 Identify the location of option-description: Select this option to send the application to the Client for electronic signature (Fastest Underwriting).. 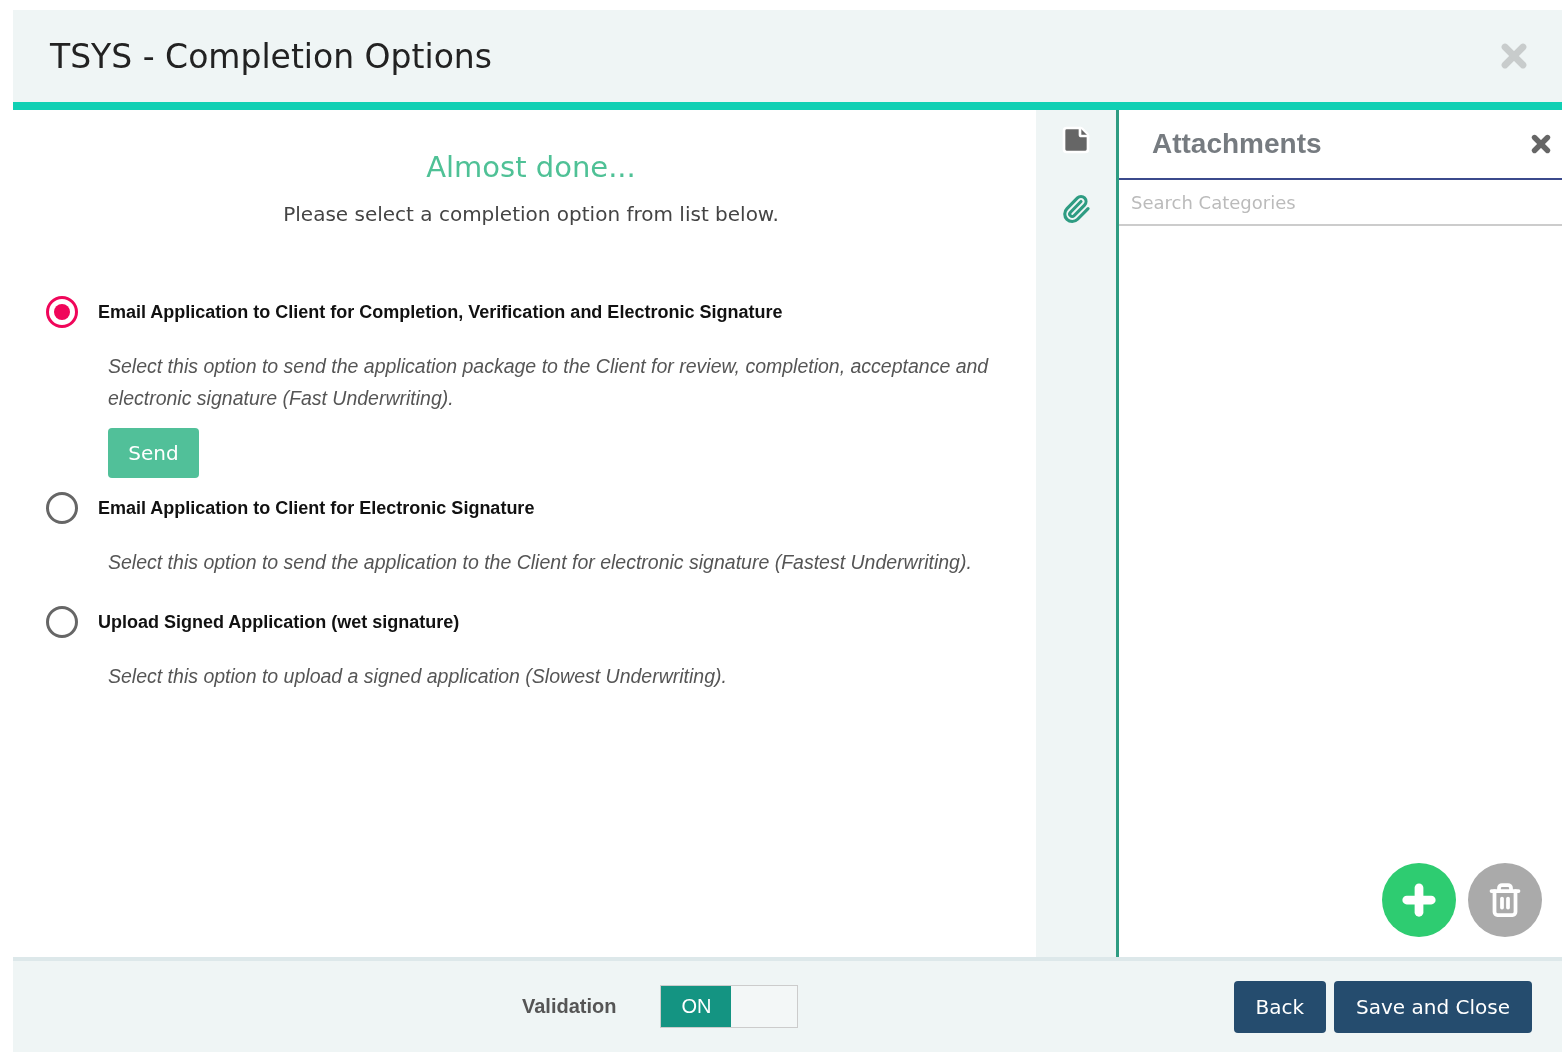
(540, 562).